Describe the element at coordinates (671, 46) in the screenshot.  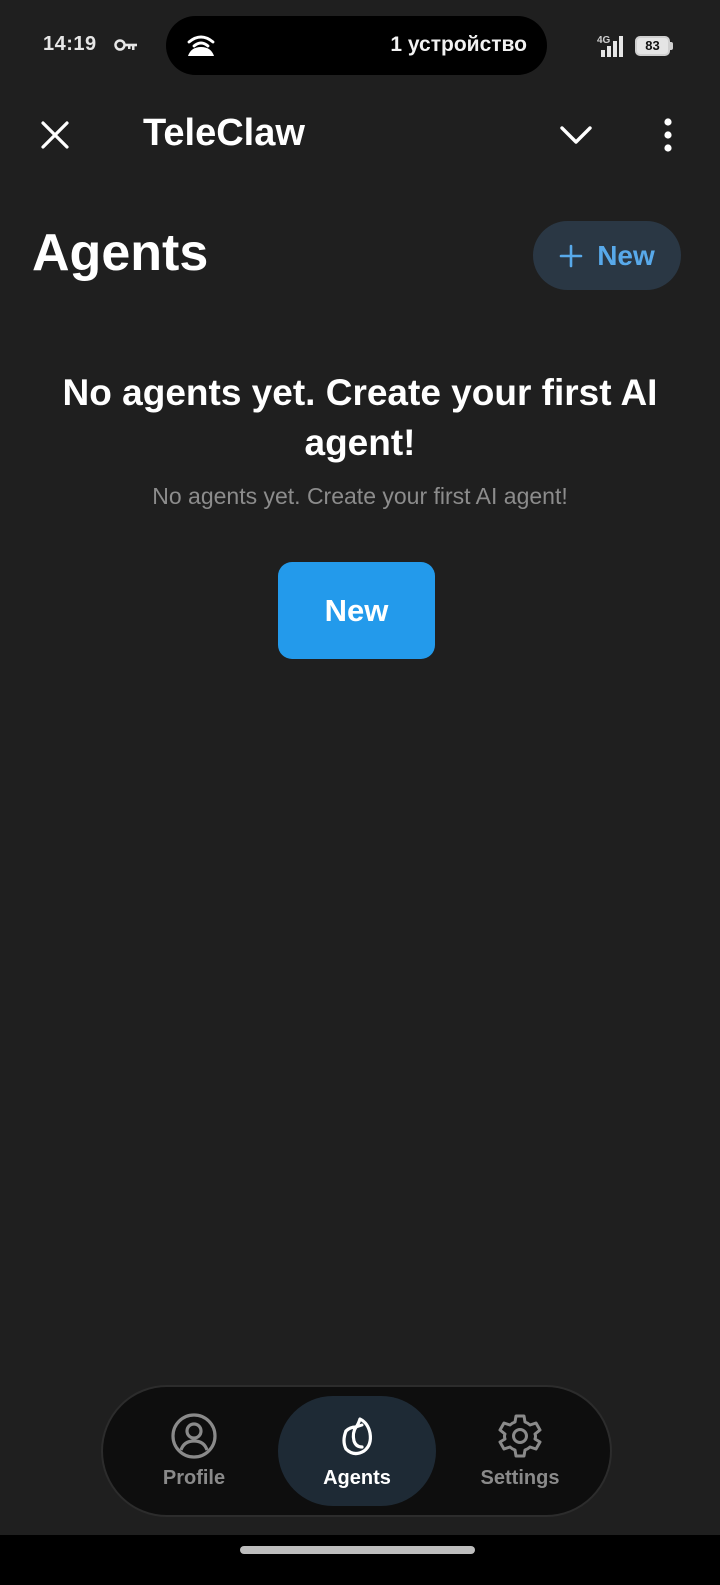
I see `battery-tip` at that location.